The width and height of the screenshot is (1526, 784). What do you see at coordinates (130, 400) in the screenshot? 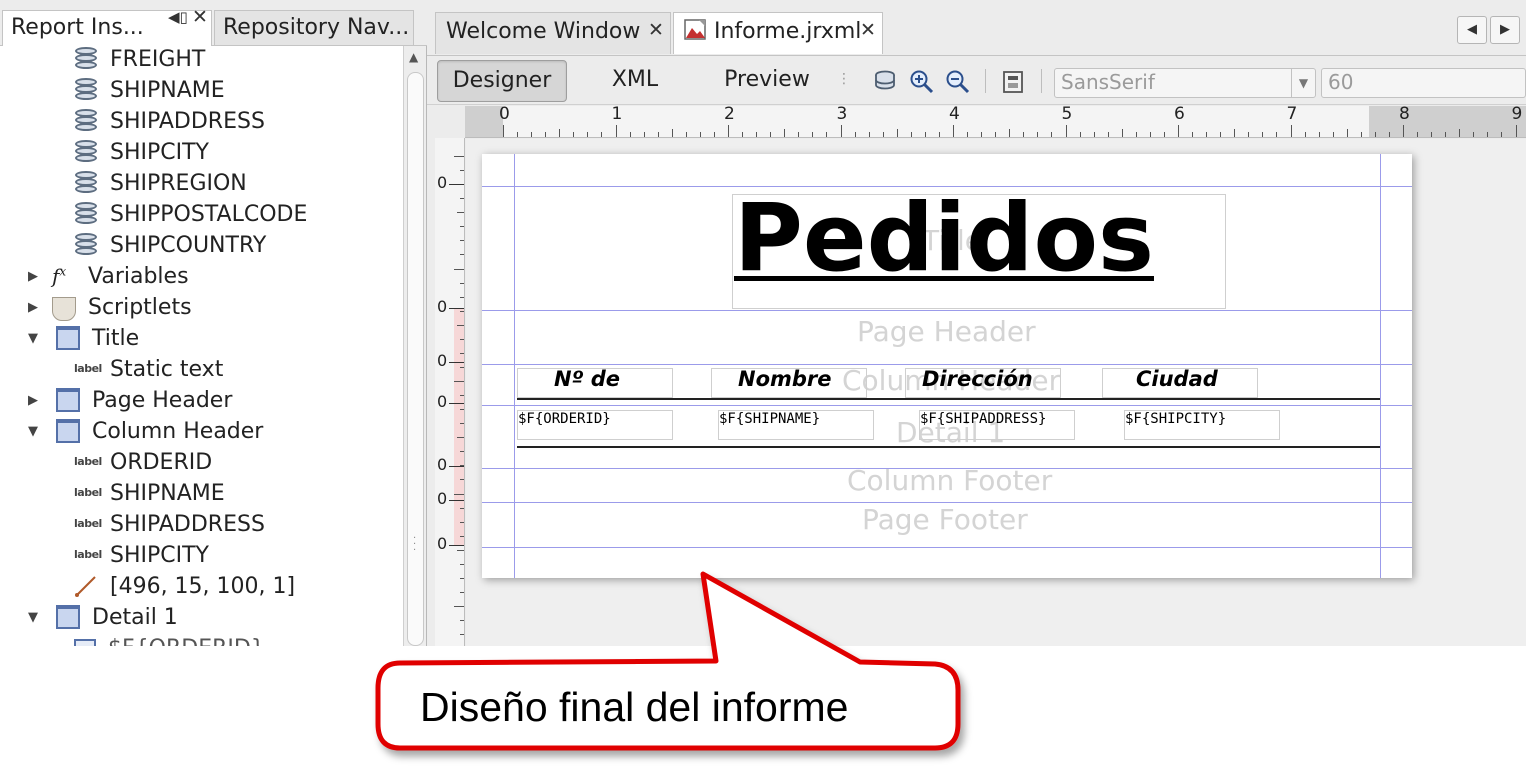
I see `tree-item-page-header-band: ▶ Page Header` at bounding box center [130, 400].